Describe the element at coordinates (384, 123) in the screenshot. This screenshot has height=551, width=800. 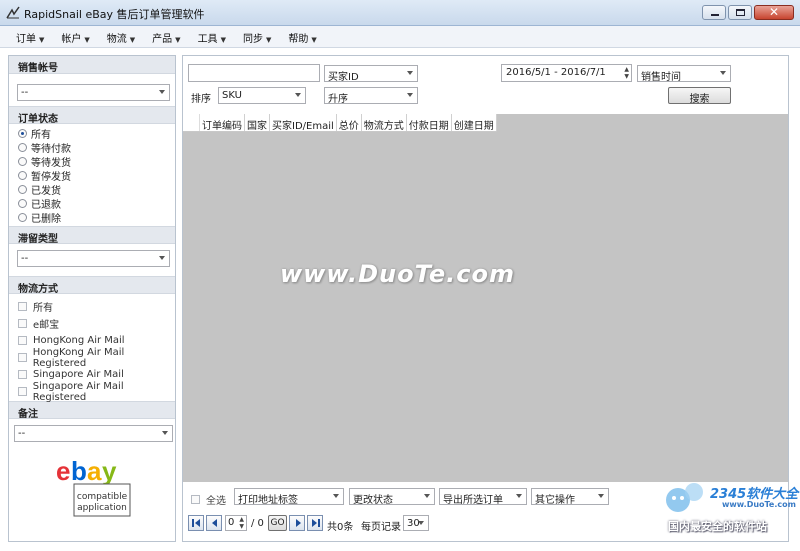
I see `col-shipping: 物流方式` at that location.